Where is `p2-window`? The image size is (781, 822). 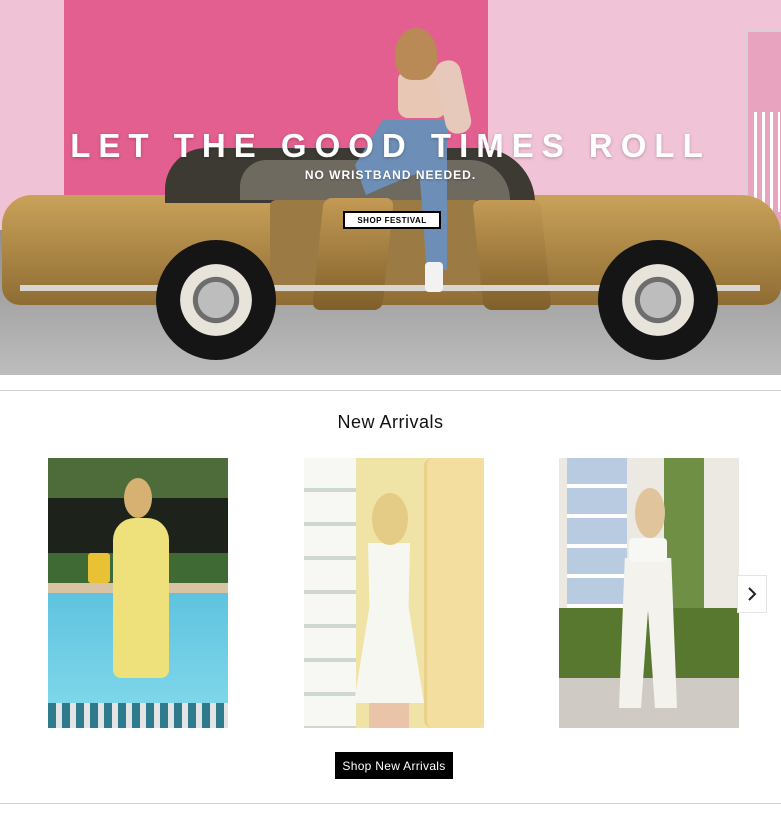
p2-window is located at coordinates (330, 593).